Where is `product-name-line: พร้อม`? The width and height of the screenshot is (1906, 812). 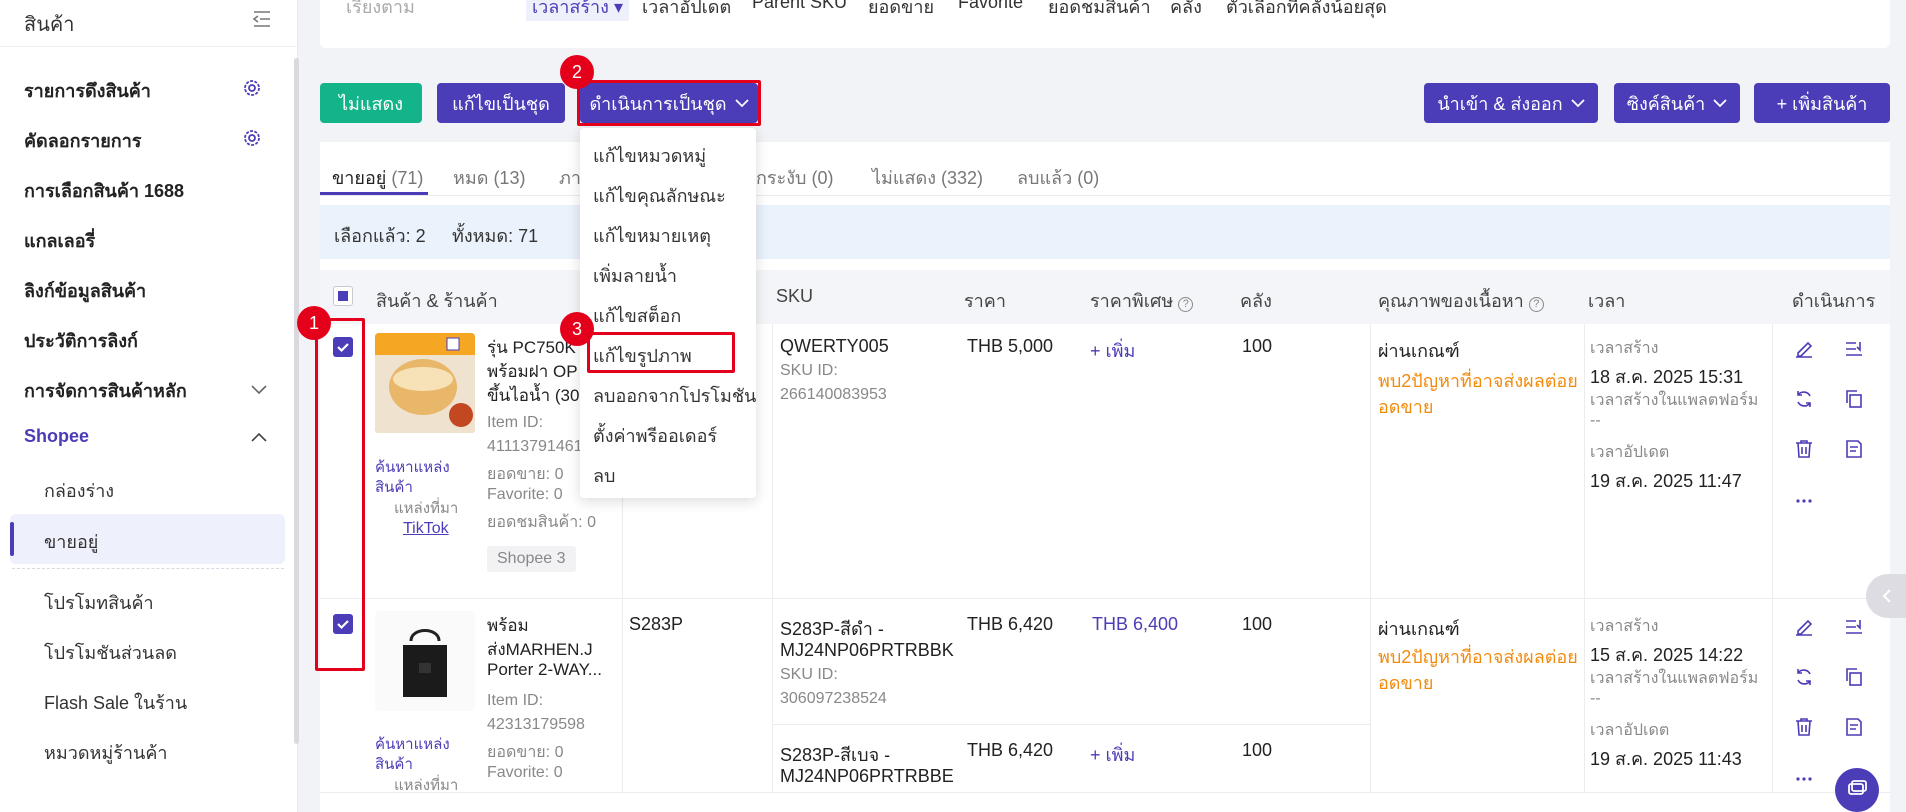 product-name-line: พร้อม is located at coordinates (508, 625).